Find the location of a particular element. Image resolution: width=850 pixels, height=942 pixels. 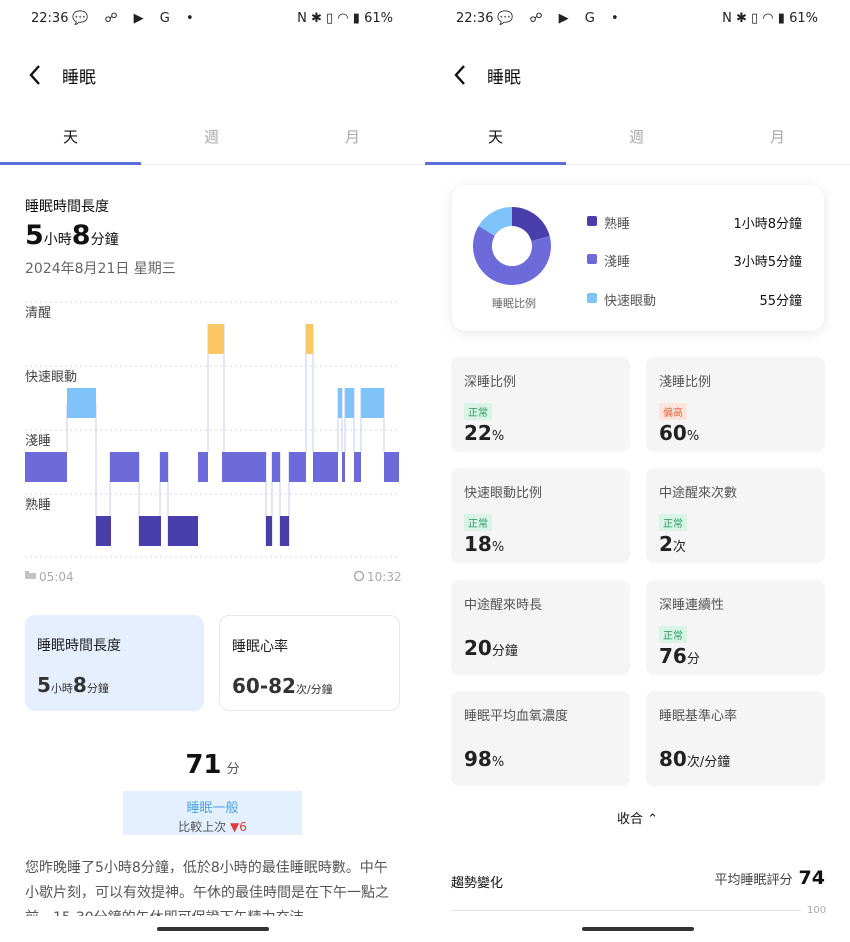

card-minutes: 8 is located at coordinates (79, 685).